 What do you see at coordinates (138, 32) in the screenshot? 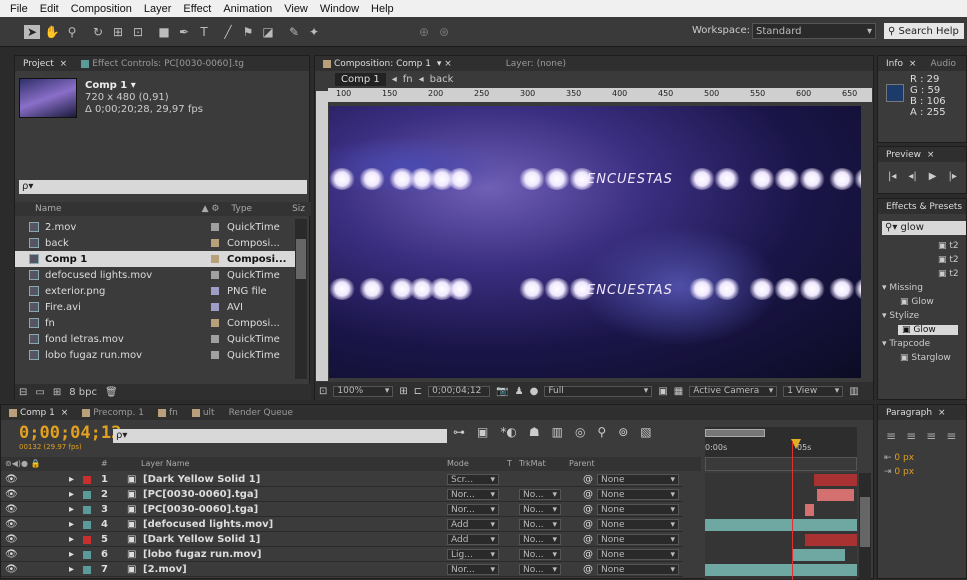
I see `pan-behind-tool-icon: ⊡` at bounding box center [138, 32].